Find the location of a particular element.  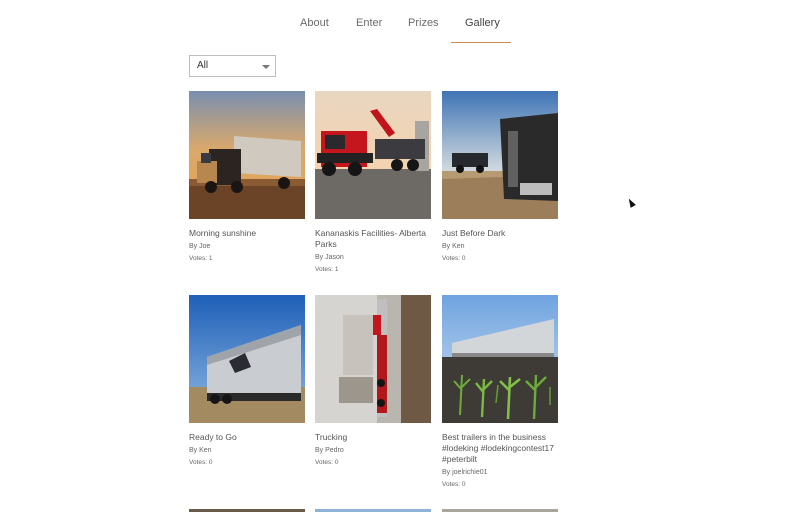

card-title: Ready to Go is located at coordinates (247, 437).